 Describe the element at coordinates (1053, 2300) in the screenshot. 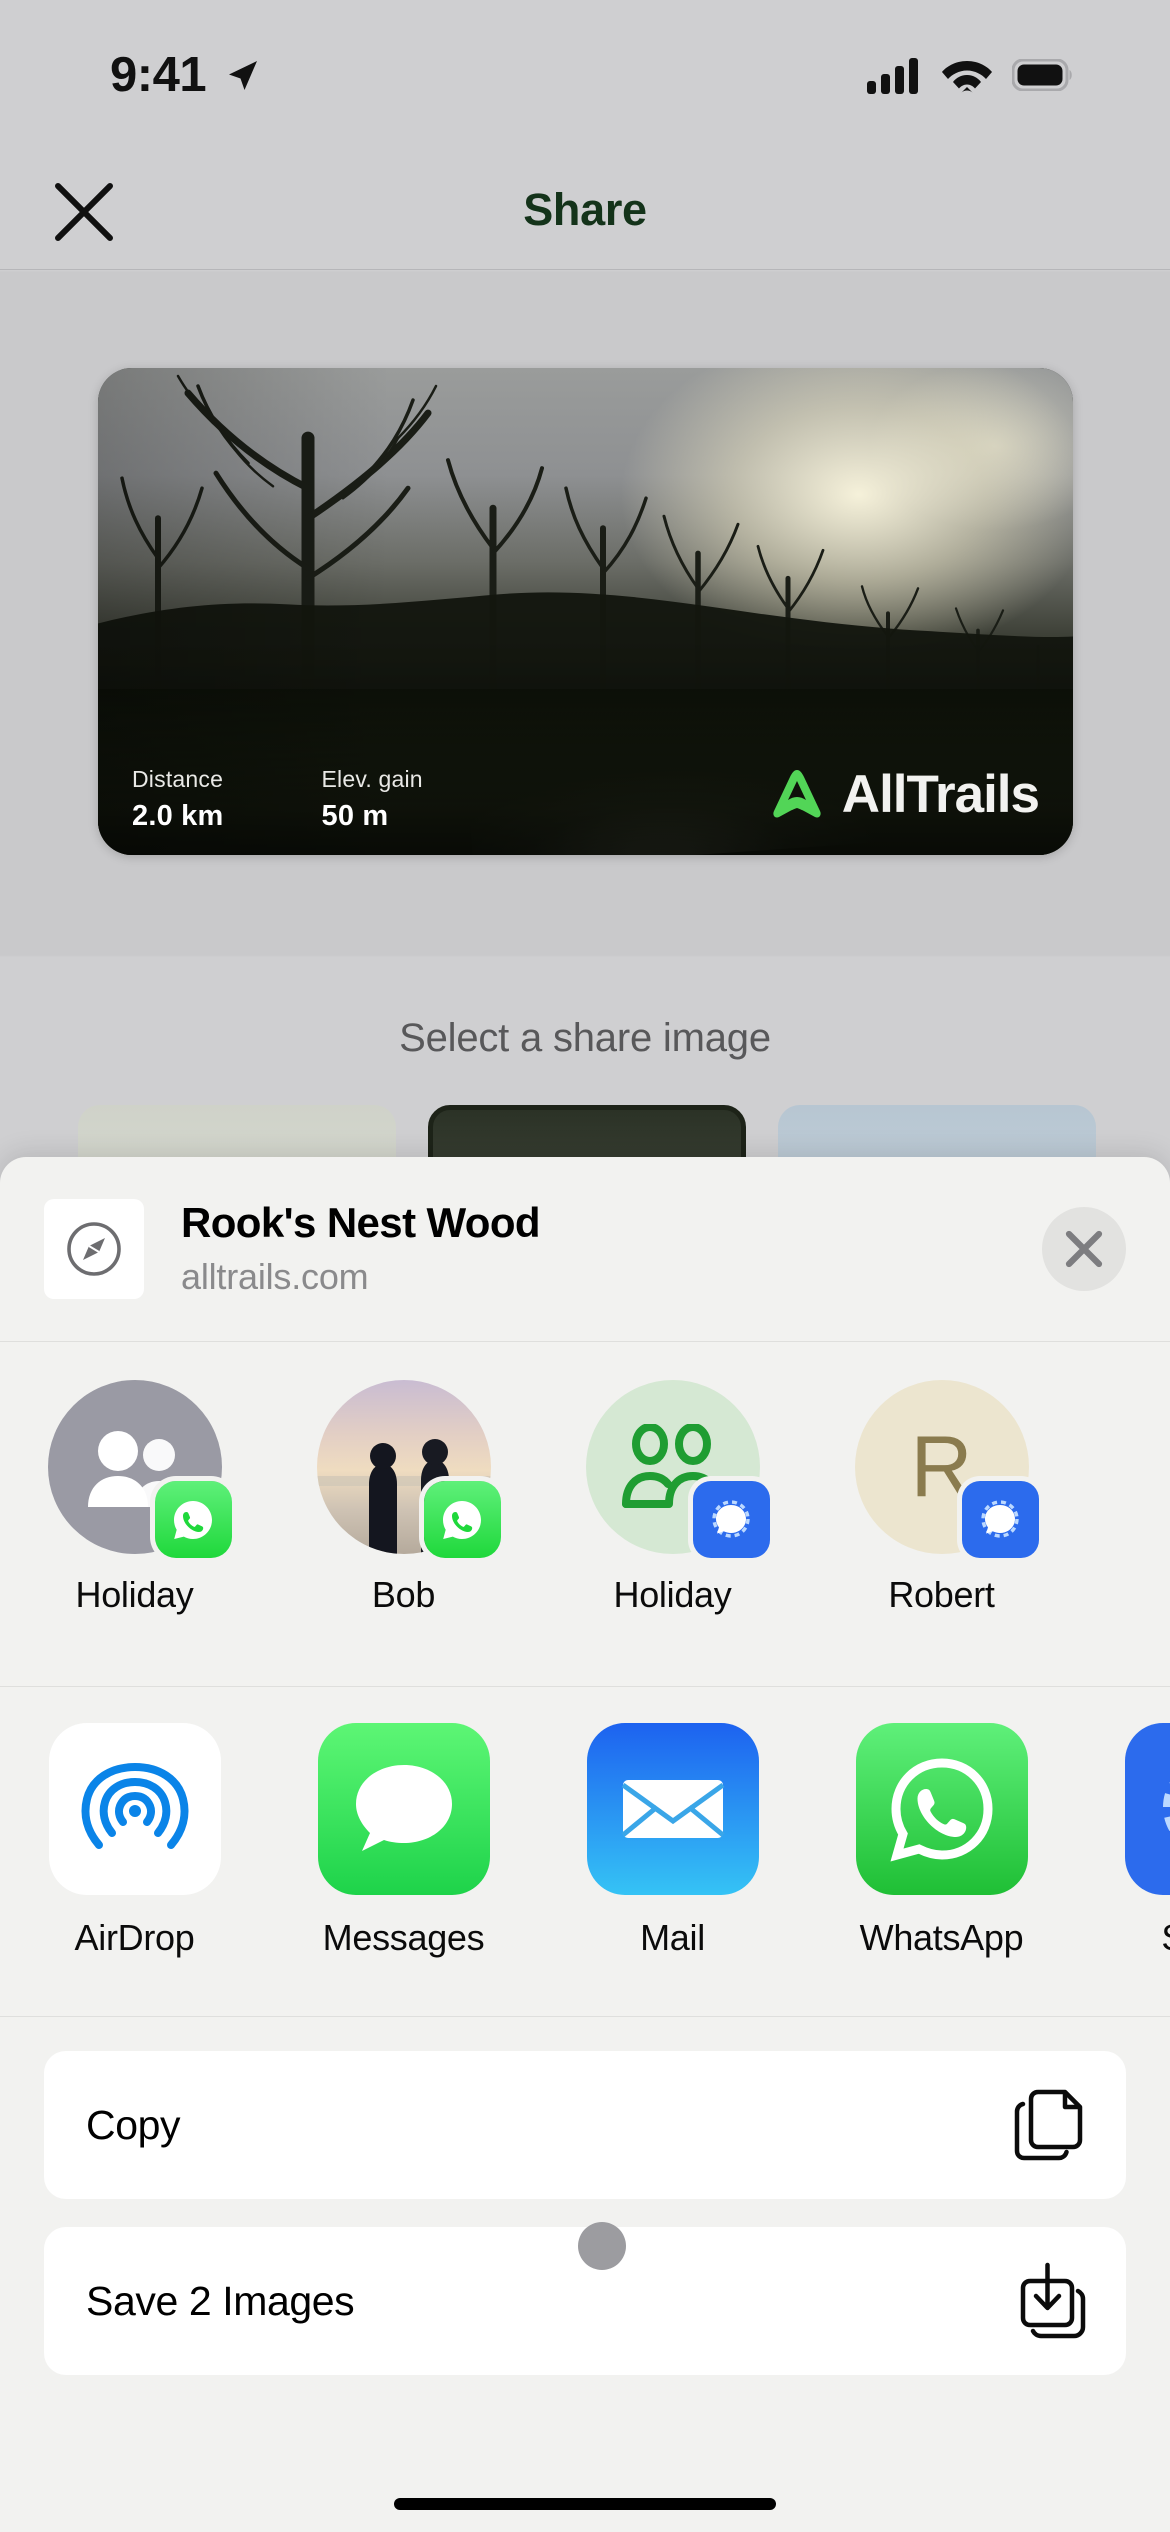

I see `save-images-icon` at that location.